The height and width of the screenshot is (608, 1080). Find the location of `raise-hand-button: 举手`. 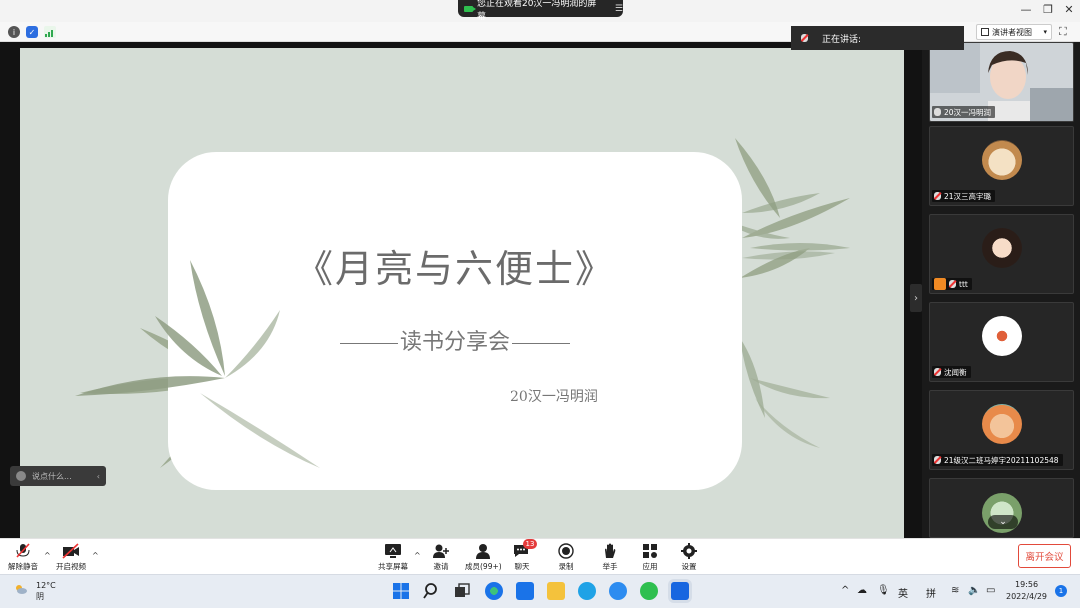

raise-hand-button: 举手 is located at coordinates (610, 557).